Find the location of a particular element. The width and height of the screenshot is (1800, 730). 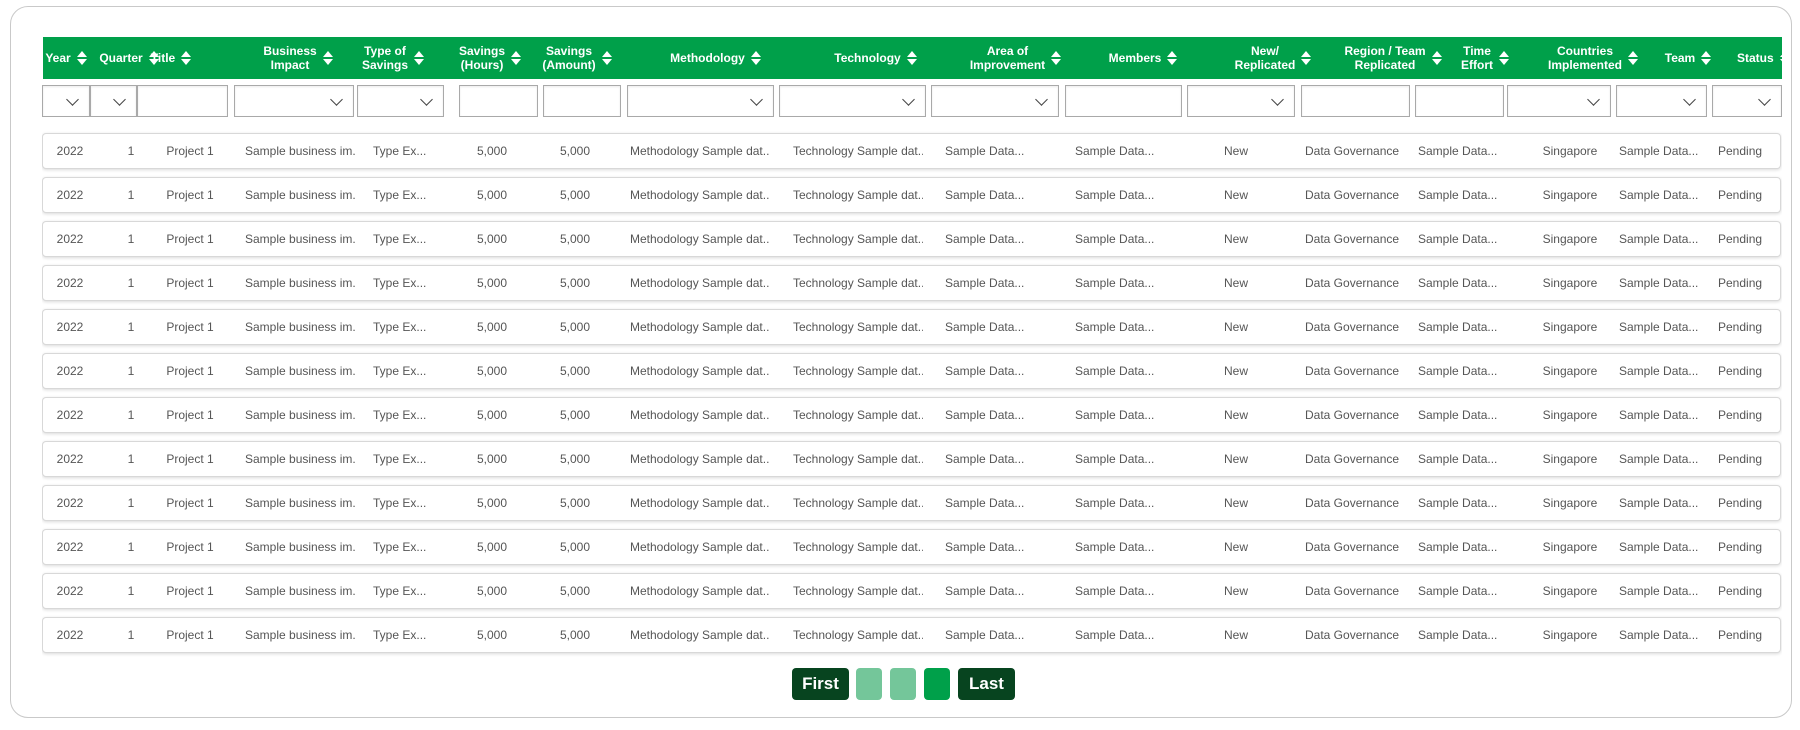

column-header-business-impact: Business Impact is located at coordinates (298, 58).